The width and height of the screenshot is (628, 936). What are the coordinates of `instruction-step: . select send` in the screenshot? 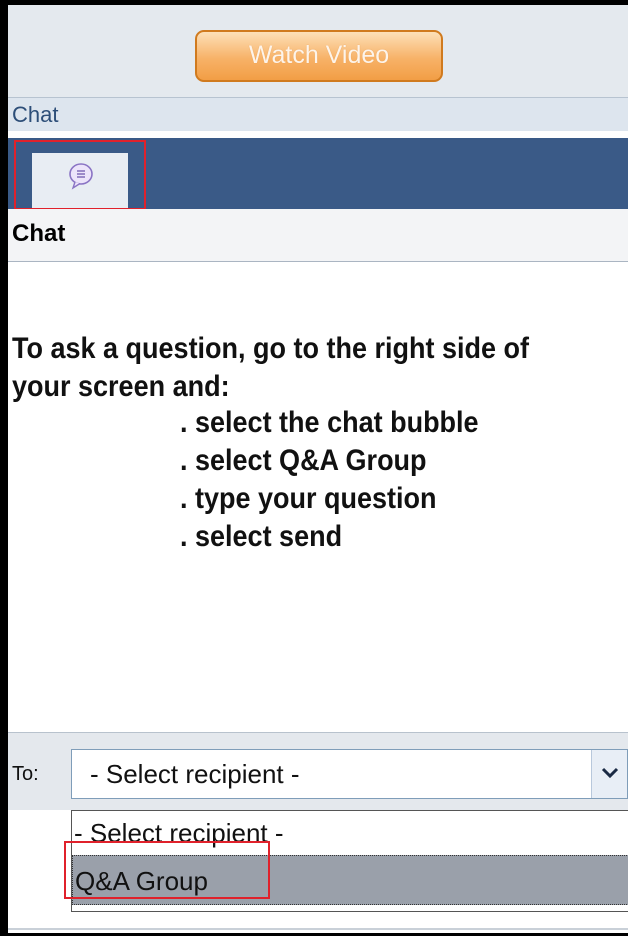 It's located at (261, 536).